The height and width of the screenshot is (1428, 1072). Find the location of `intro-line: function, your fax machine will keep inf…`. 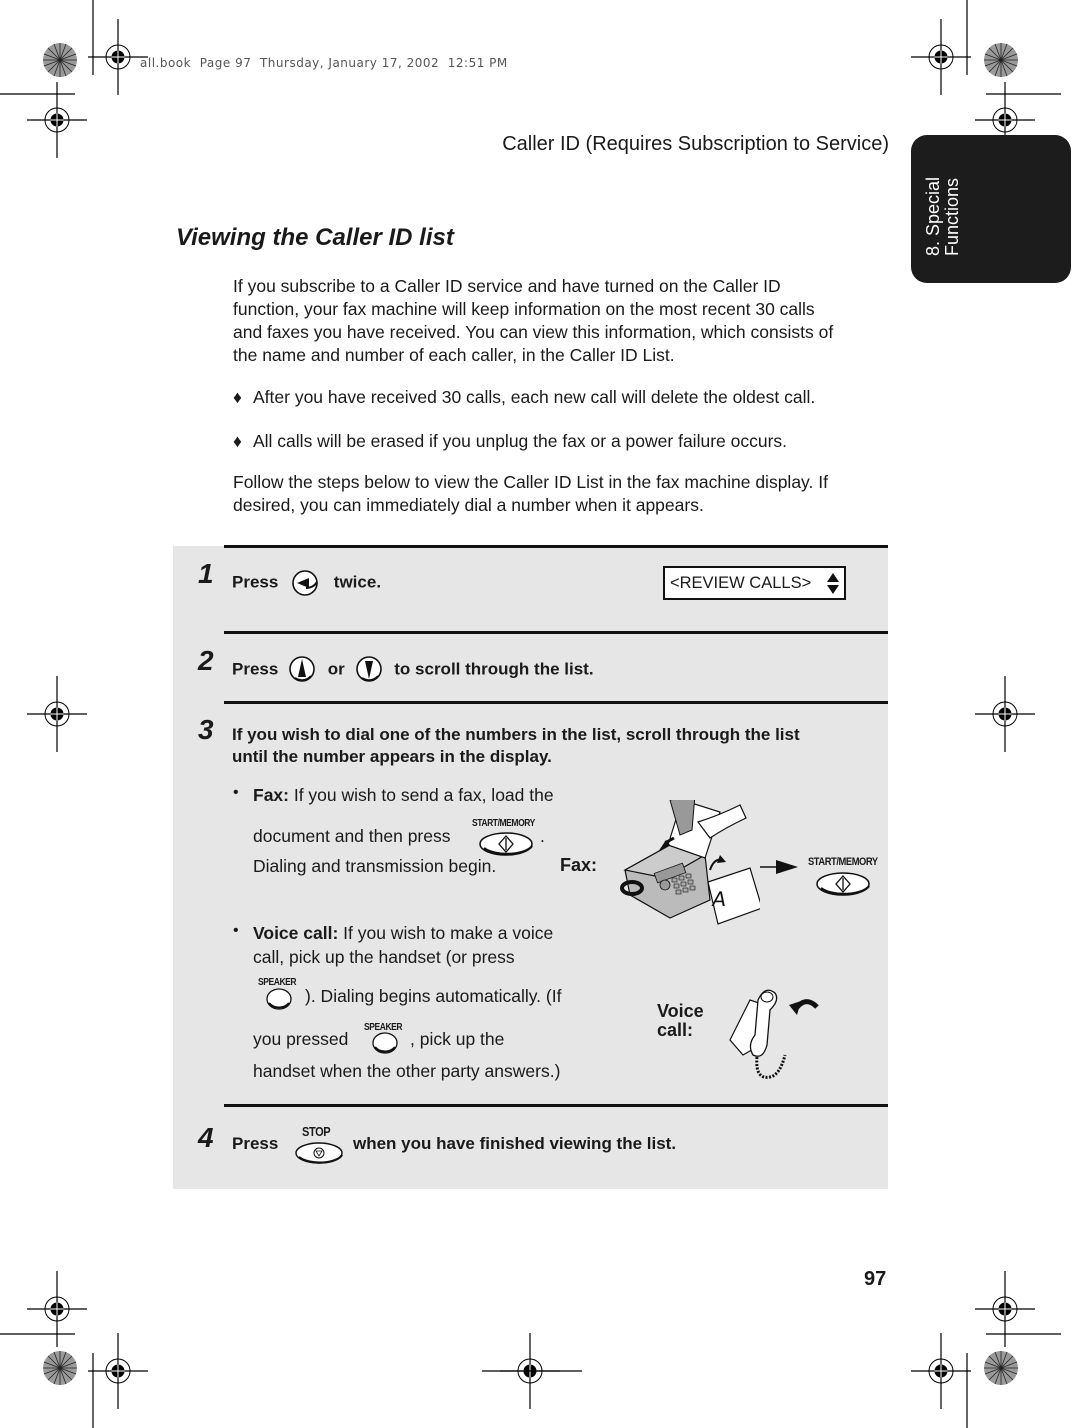

intro-line: function, your fax machine will keep inf… is located at coordinates (524, 309).